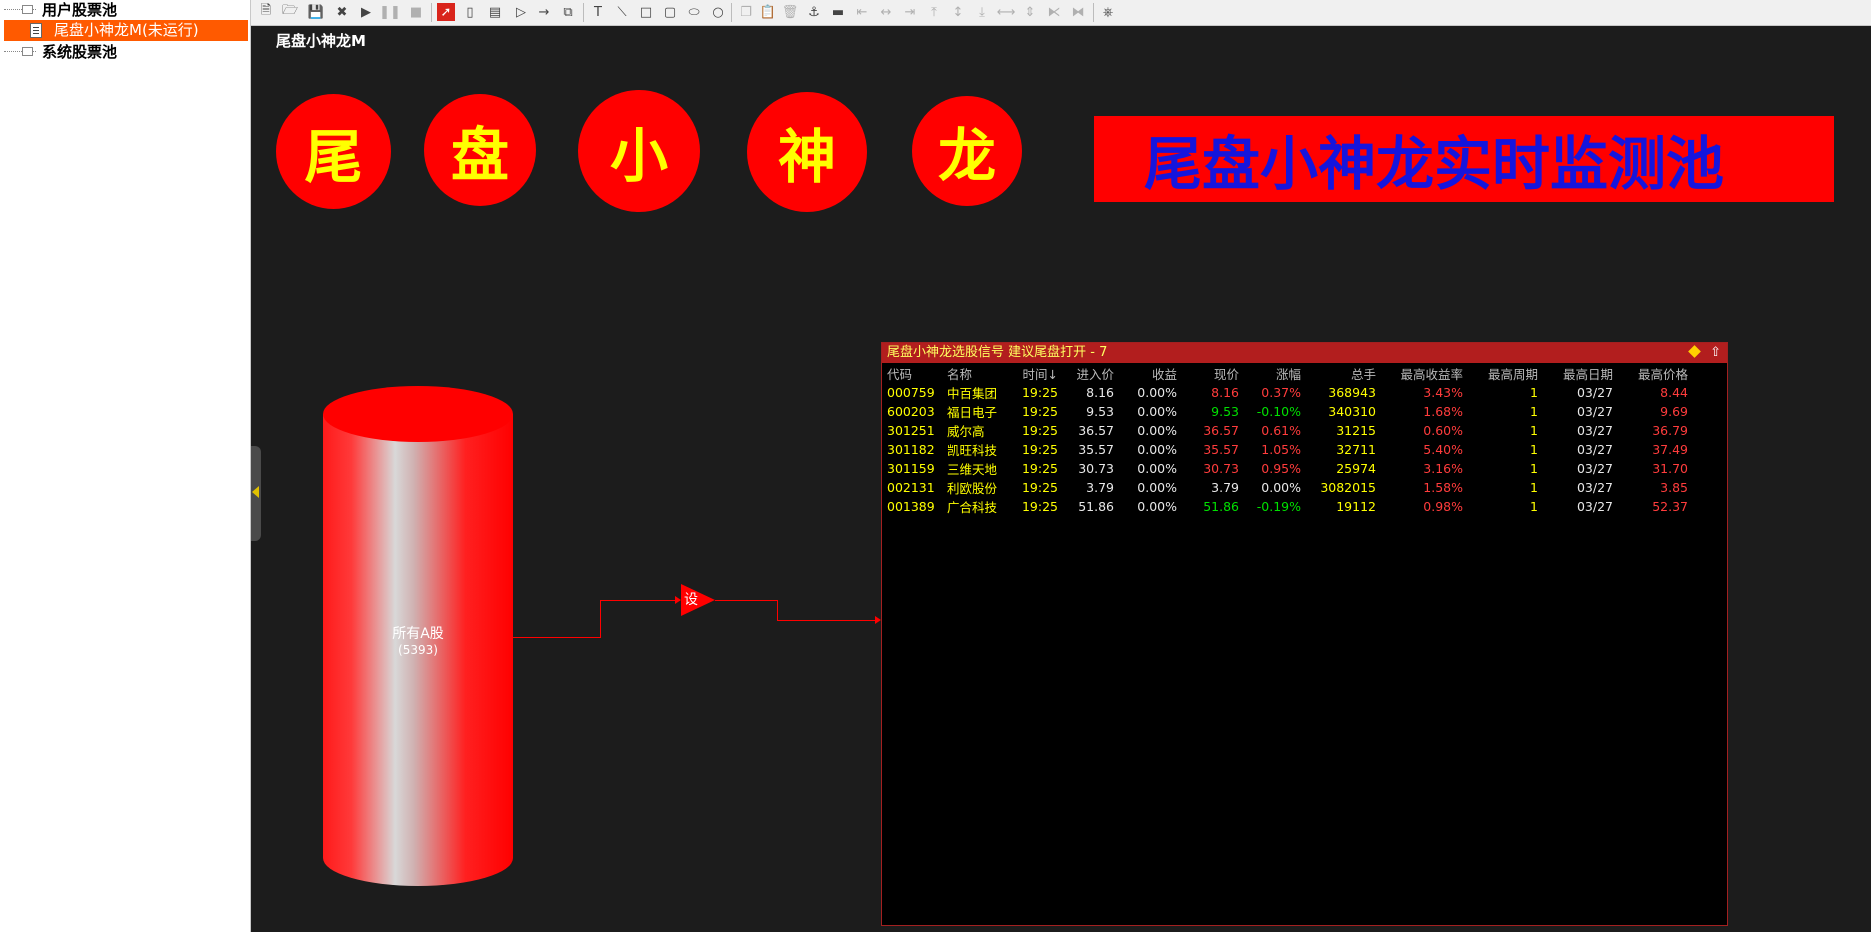 The height and width of the screenshot is (932, 1871). I want to click on cell-volume: 31215, so click(1356, 430).